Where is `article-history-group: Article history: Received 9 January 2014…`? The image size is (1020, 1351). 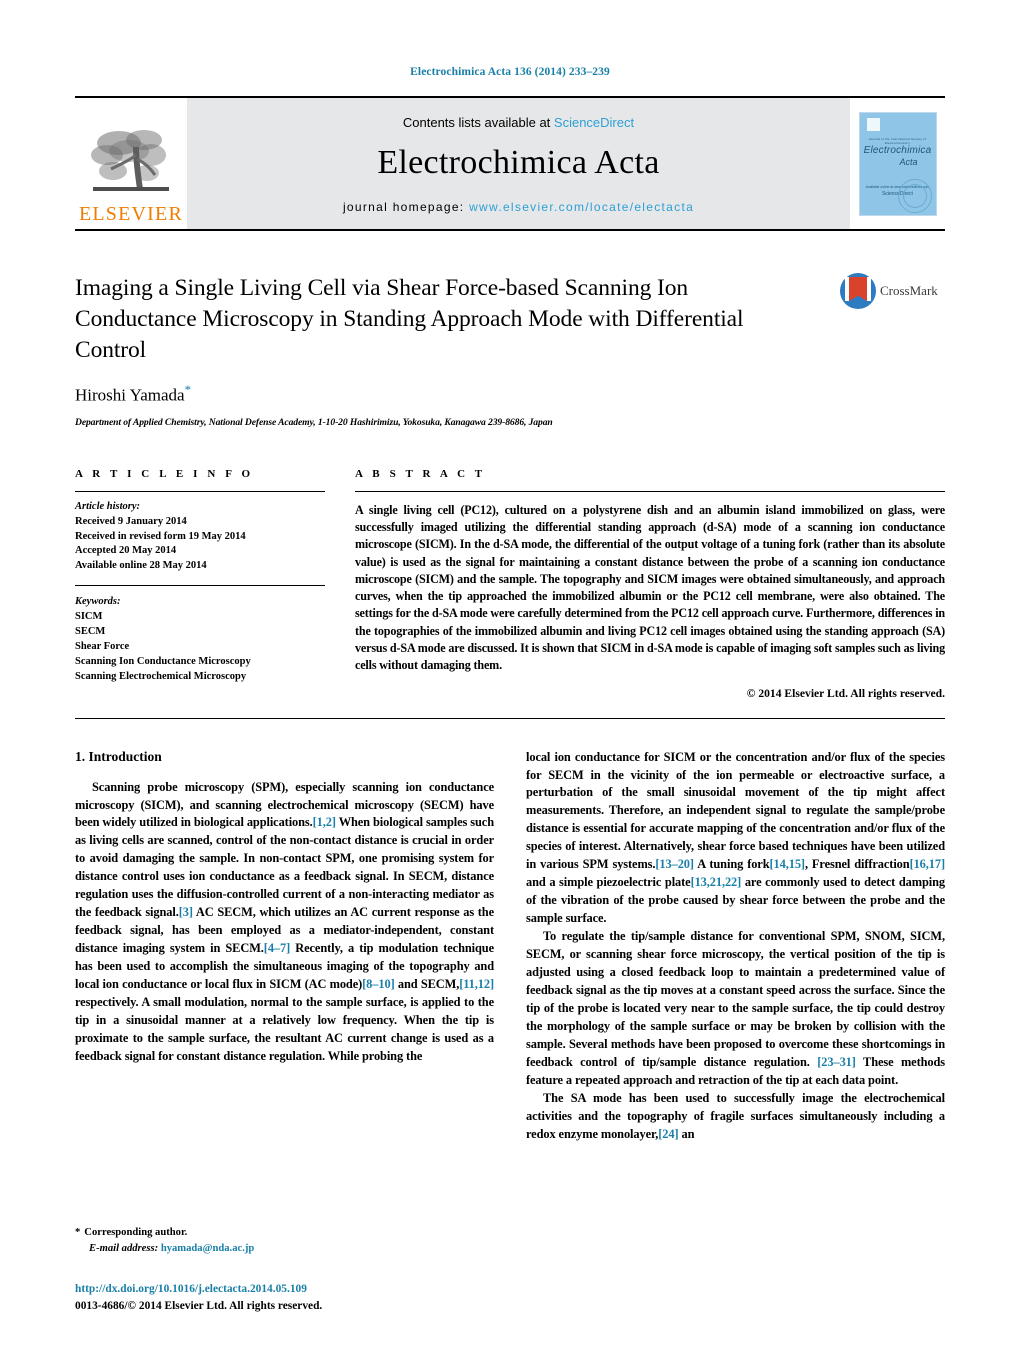
article-history-group: Article history: Received 9 January 2014… is located at coordinates (200, 533).